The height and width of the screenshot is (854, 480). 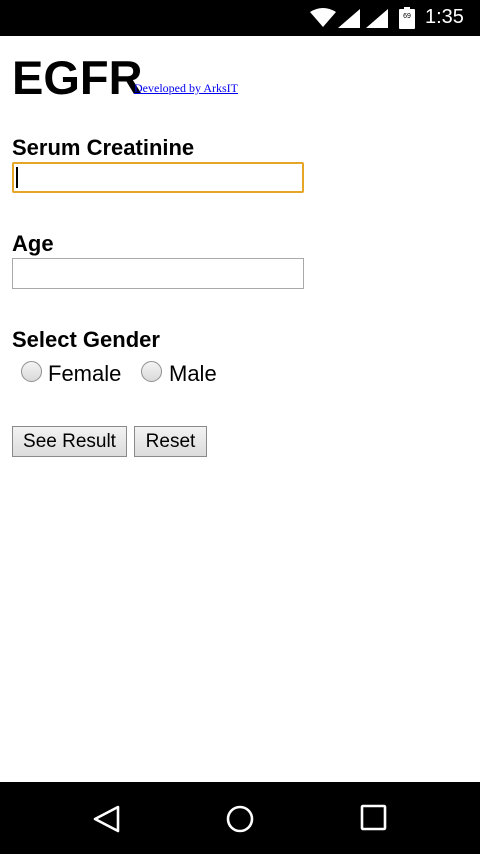 I want to click on status-bar: 69 1:35, so click(x=240, y=18).